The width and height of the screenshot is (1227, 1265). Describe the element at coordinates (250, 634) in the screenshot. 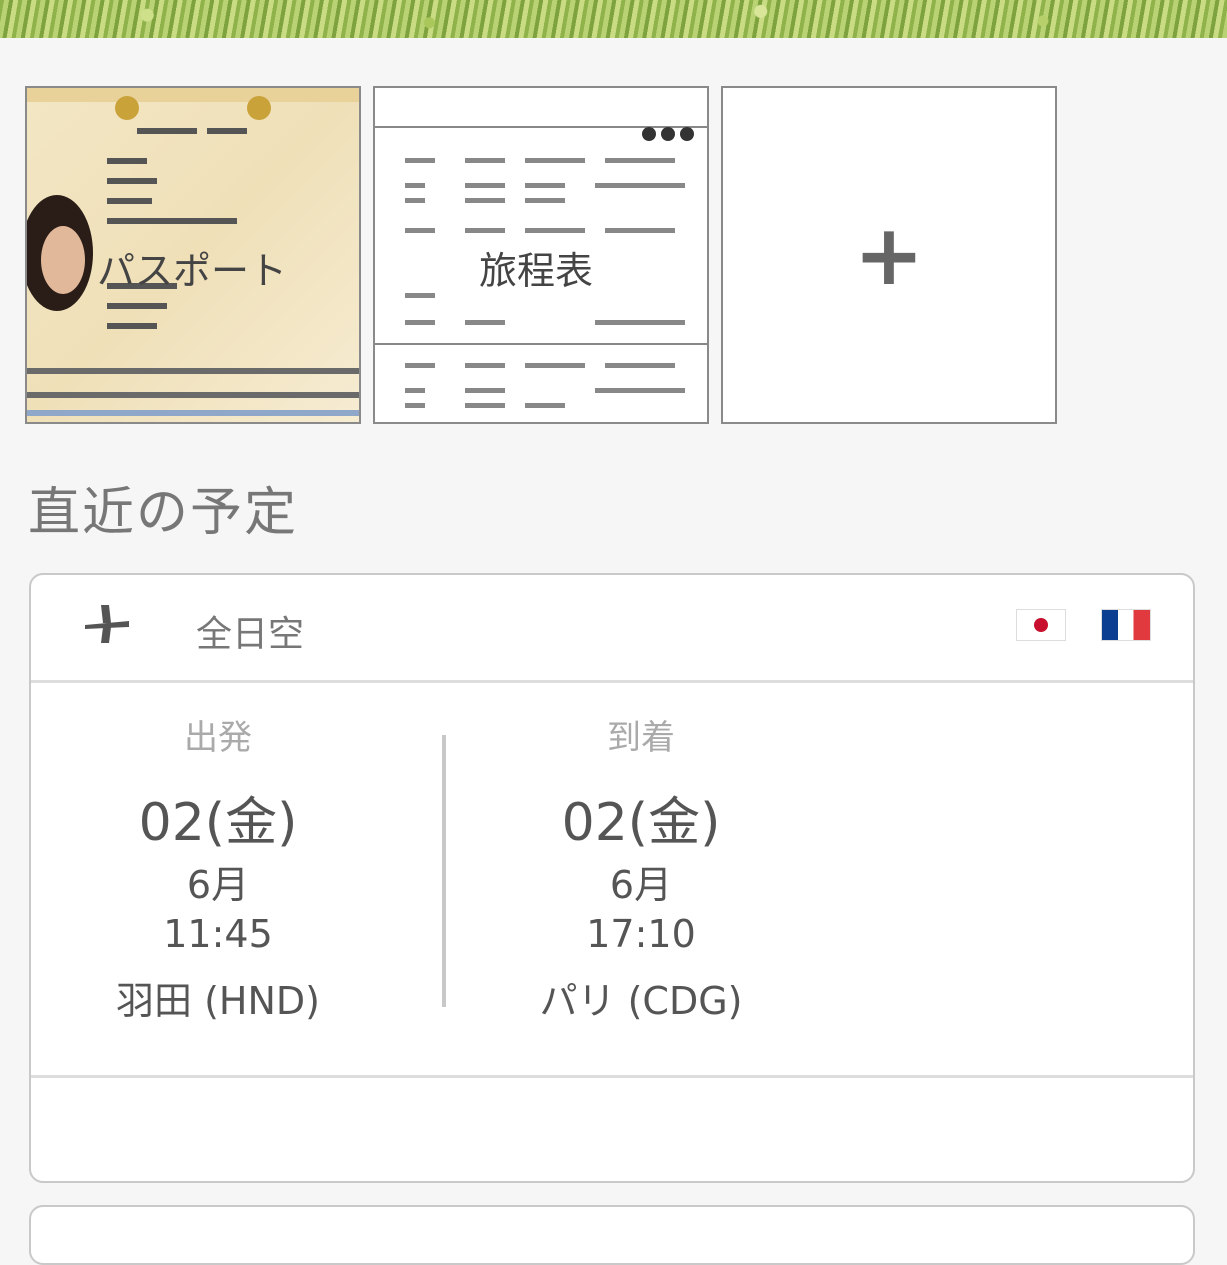

I see `airline-name: 全日空` at that location.